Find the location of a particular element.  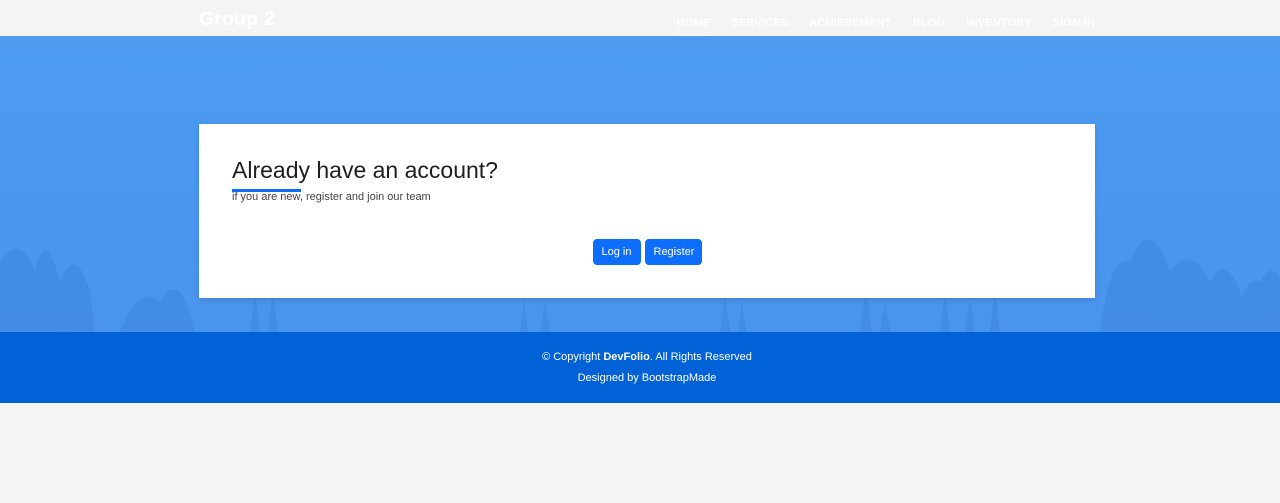

nav-link-sign-in: SIGN IN is located at coordinates (1074, 23).